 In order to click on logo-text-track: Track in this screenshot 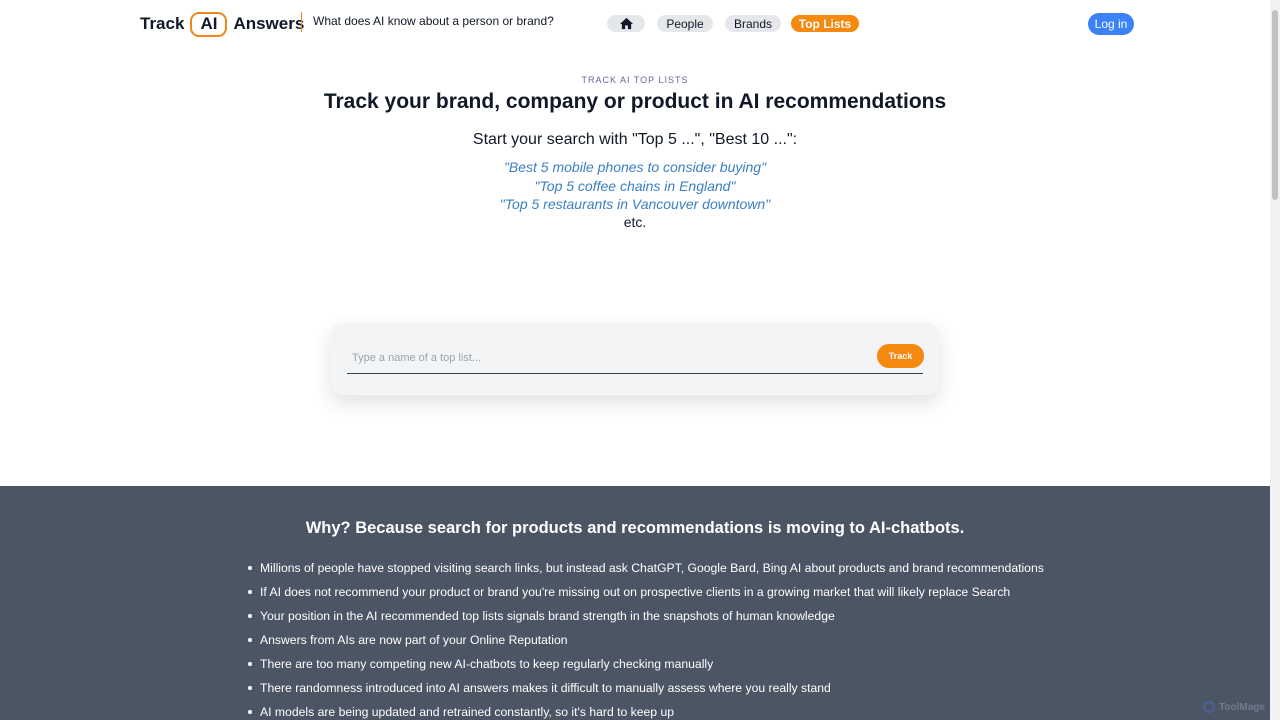, I will do `click(162, 23)`.